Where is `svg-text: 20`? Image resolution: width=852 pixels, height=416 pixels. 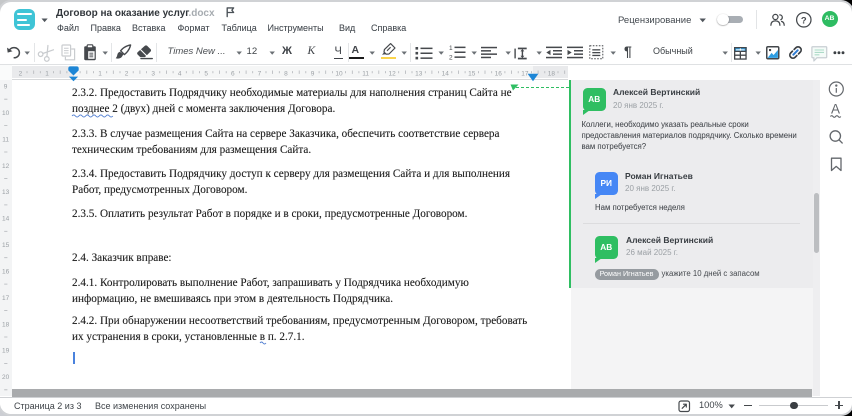
svg-text: 20 is located at coordinates (6, 377).